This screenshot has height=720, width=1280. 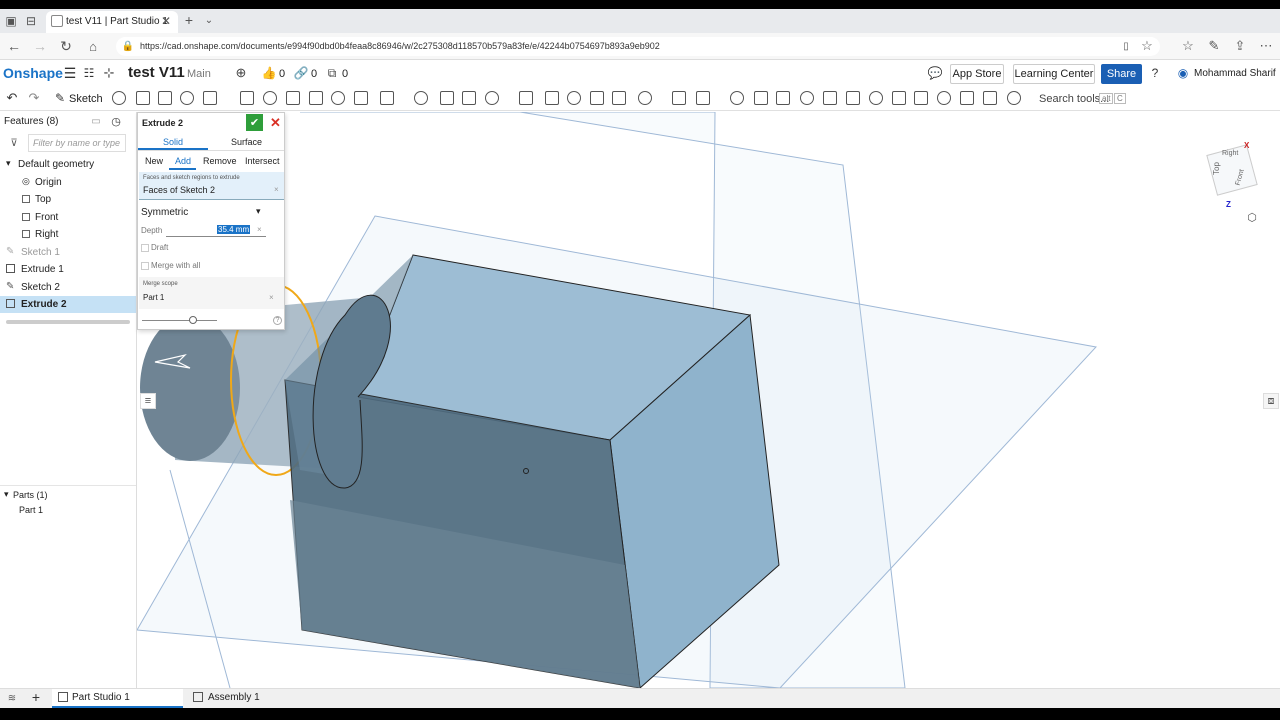 What do you see at coordinates (6, 494) in the screenshot?
I see `parts-chevron-icon: ▾` at bounding box center [6, 494].